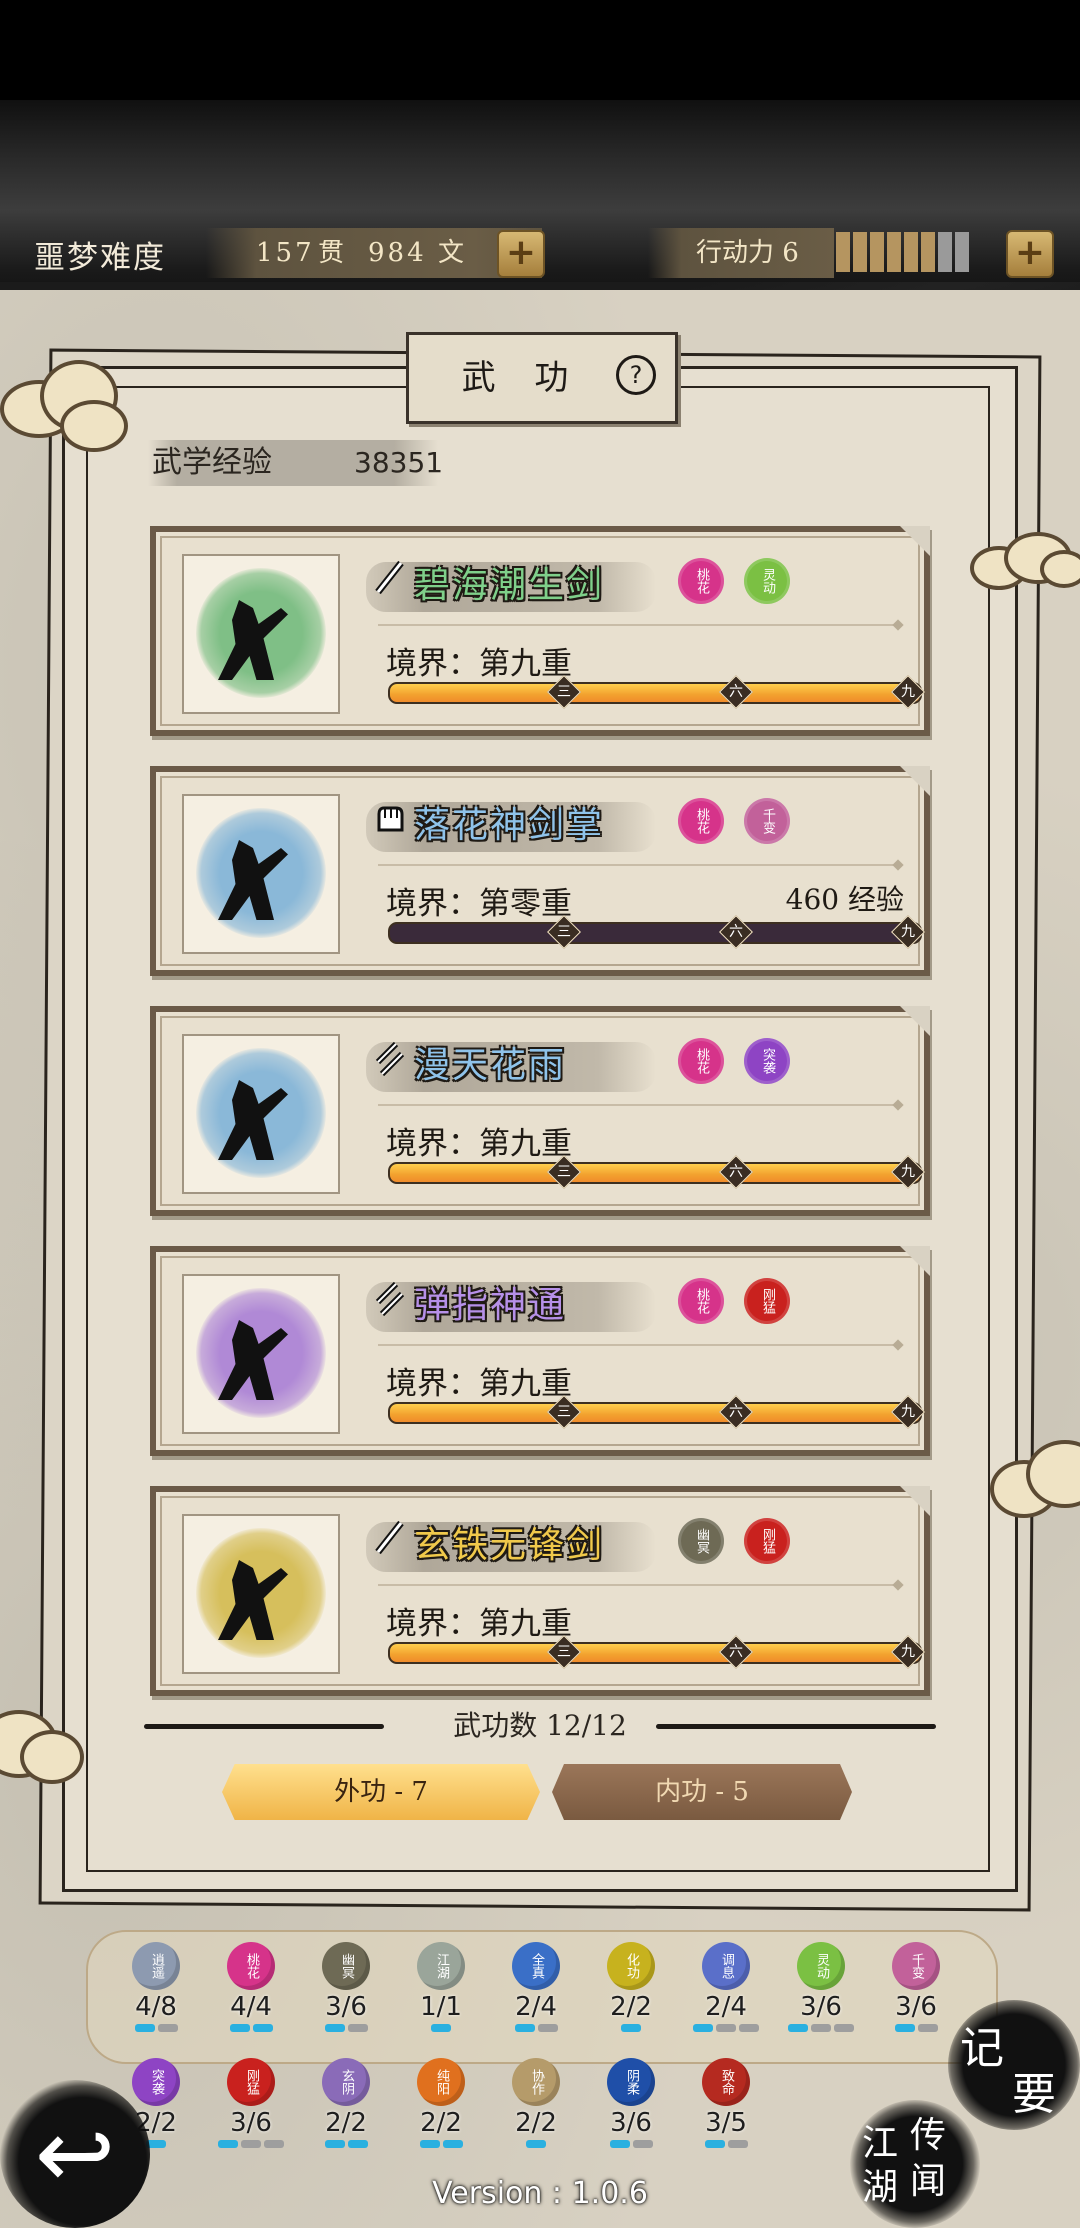  I want to click on attribute-item: 幽冥 3/6, so click(346, 1987).